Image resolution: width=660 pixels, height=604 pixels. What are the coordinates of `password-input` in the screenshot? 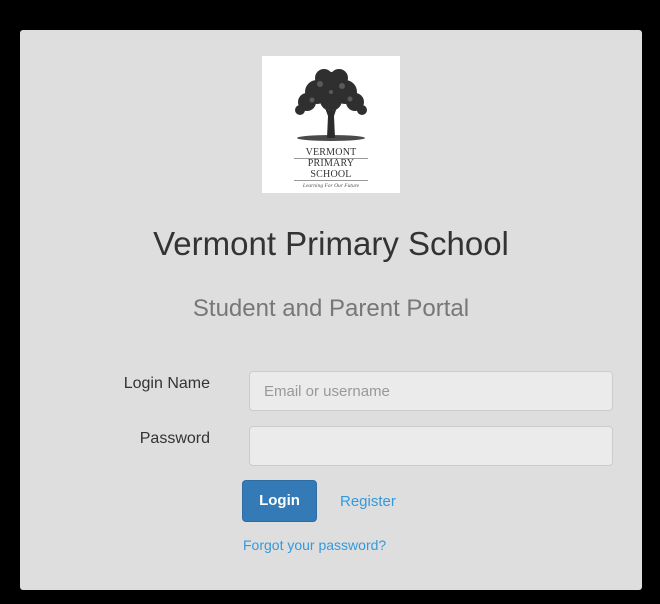 It's located at (431, 446).